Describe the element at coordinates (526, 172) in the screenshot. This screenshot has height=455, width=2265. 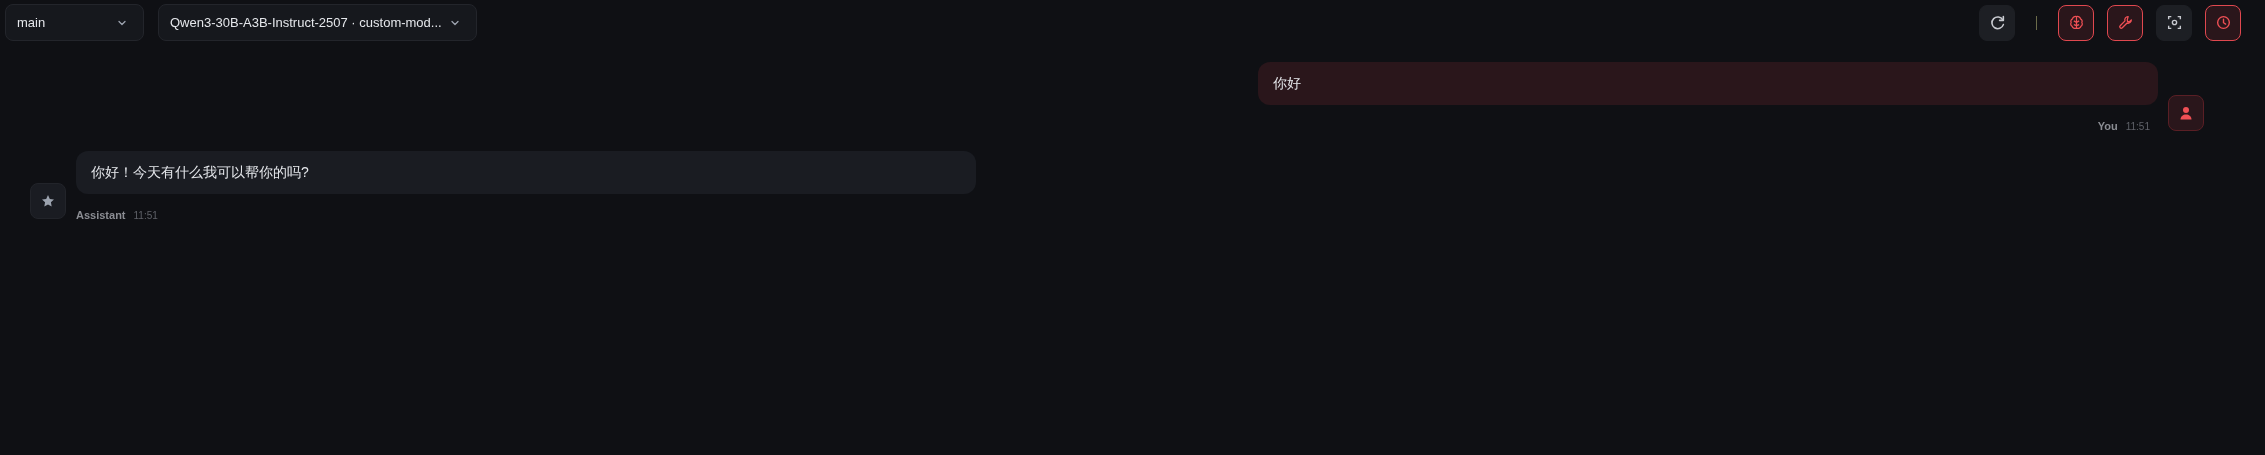
I see `message-bubble: 你好！今天有什么我可以帮你的吗?` at that location.